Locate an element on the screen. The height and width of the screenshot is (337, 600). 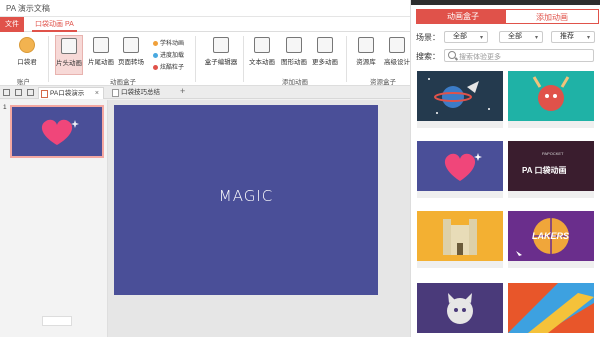
account-button: 口袋君 is located at coordinates (27, 55).